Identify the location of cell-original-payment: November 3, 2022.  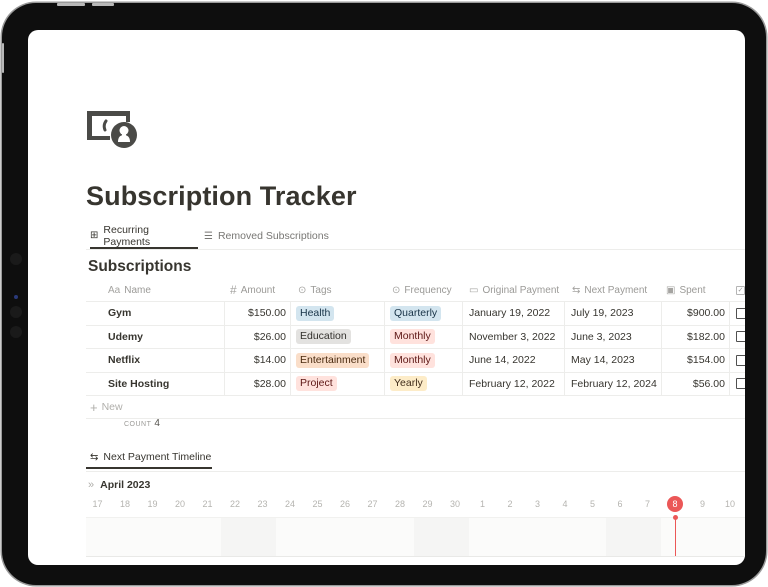
(512, 337).